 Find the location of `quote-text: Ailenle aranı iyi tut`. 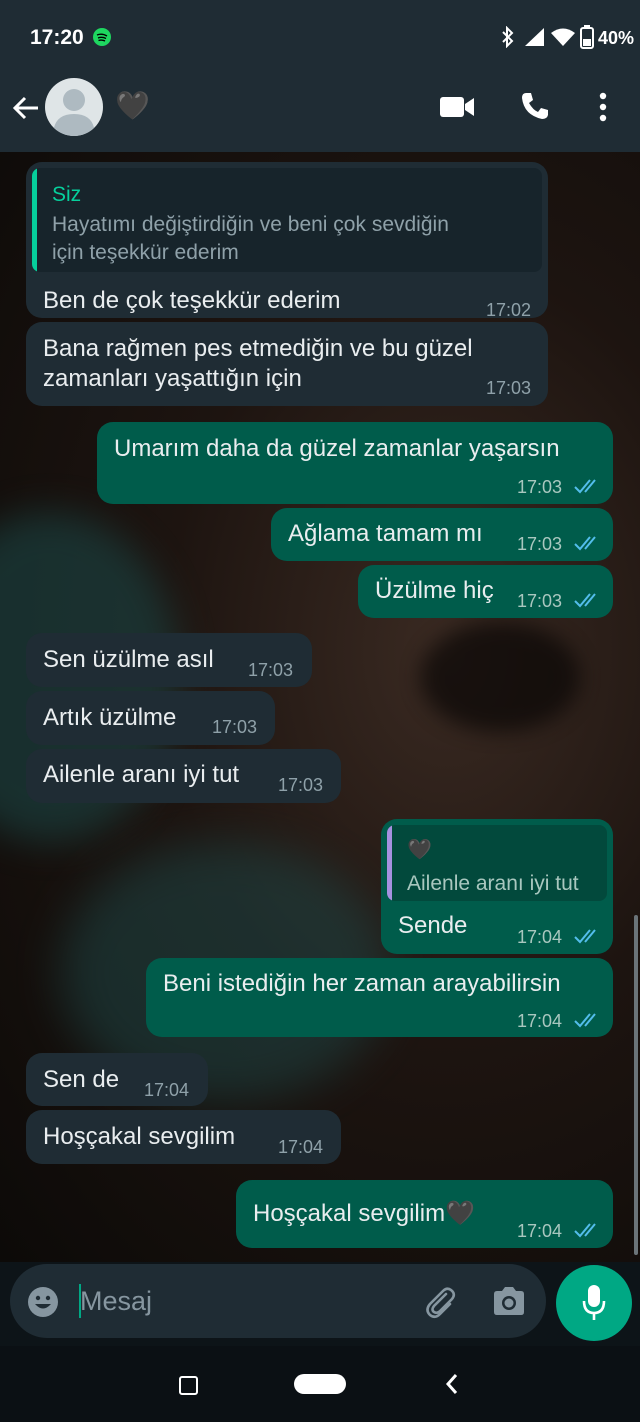

quote-text: Ailenle aranı iyi tut is located at coordinates (493, 883).